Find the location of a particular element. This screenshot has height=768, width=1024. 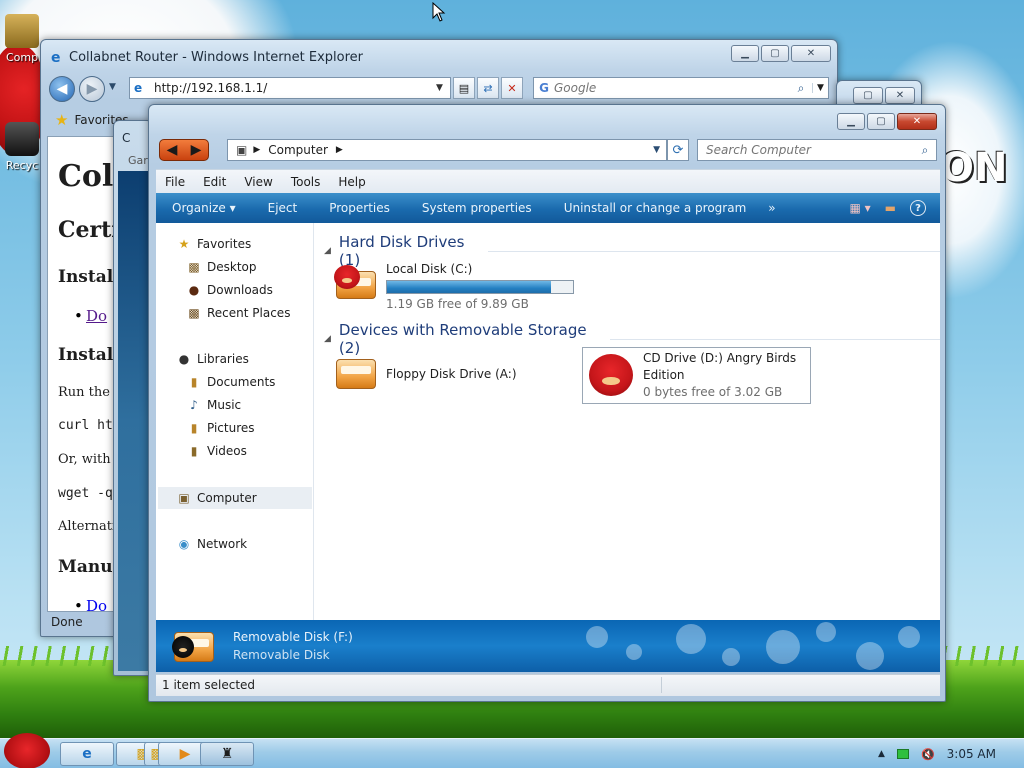

sidebar-item-documents: ▮ Documents is located at coordinates (231, 382).